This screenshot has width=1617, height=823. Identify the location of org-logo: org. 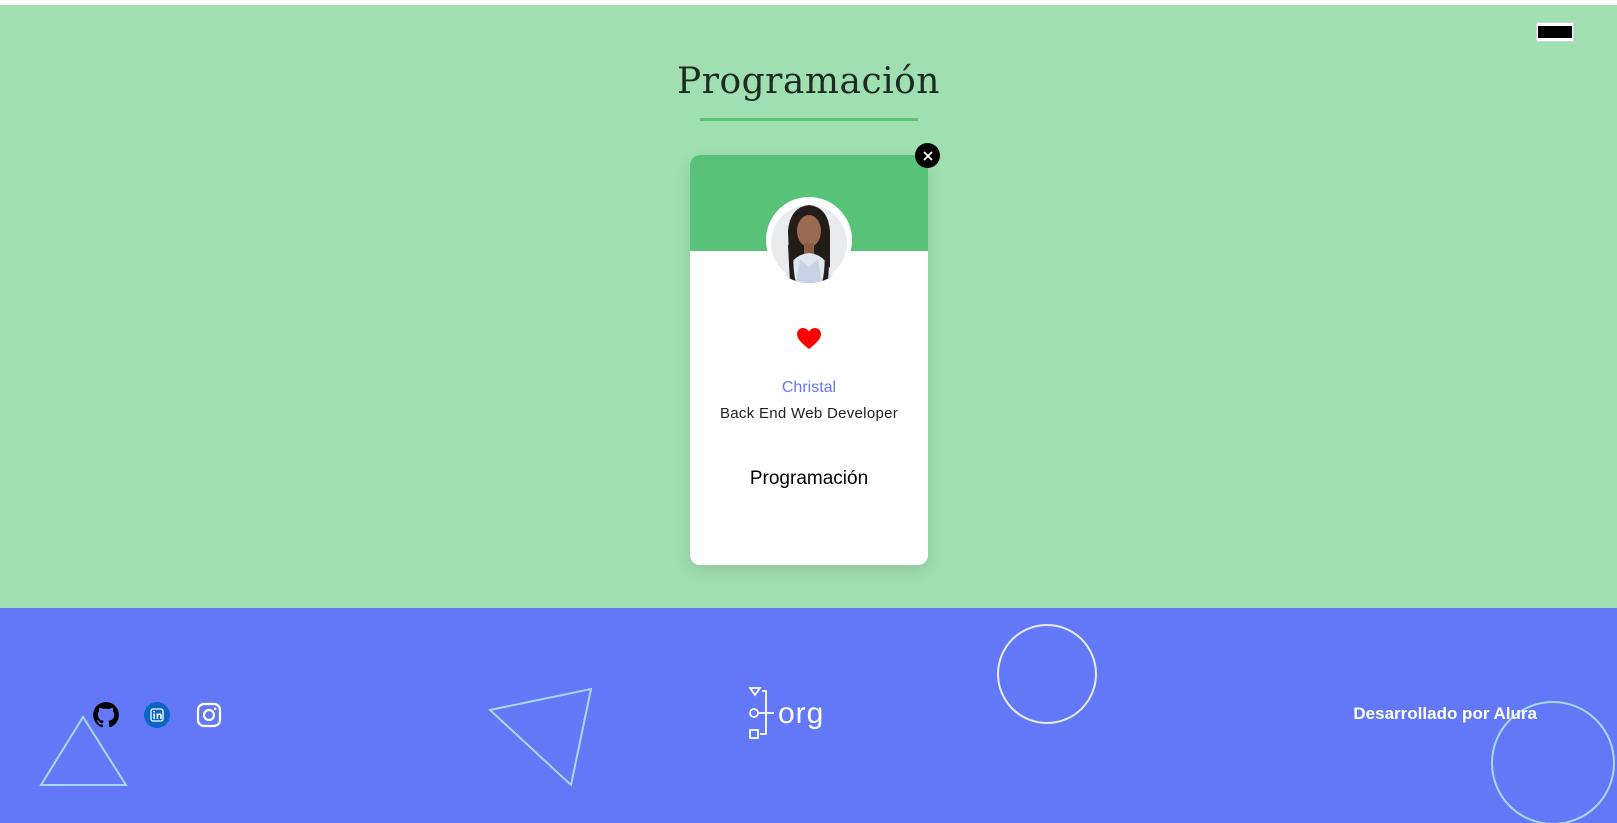
(786, 714).